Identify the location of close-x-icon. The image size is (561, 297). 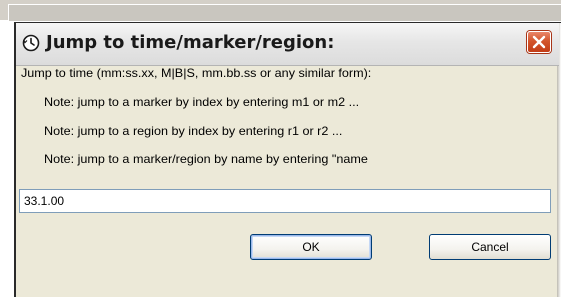
(539, 42).